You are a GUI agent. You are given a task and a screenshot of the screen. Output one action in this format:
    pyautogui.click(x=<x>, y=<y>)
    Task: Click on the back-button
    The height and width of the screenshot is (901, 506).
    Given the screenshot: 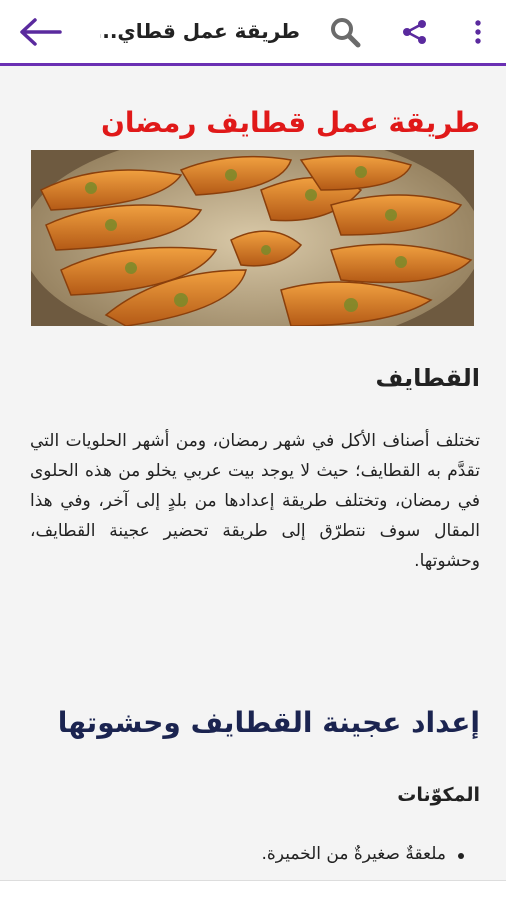 What is the action you would take?
    pyautogui.click(x=40, y=31)
    